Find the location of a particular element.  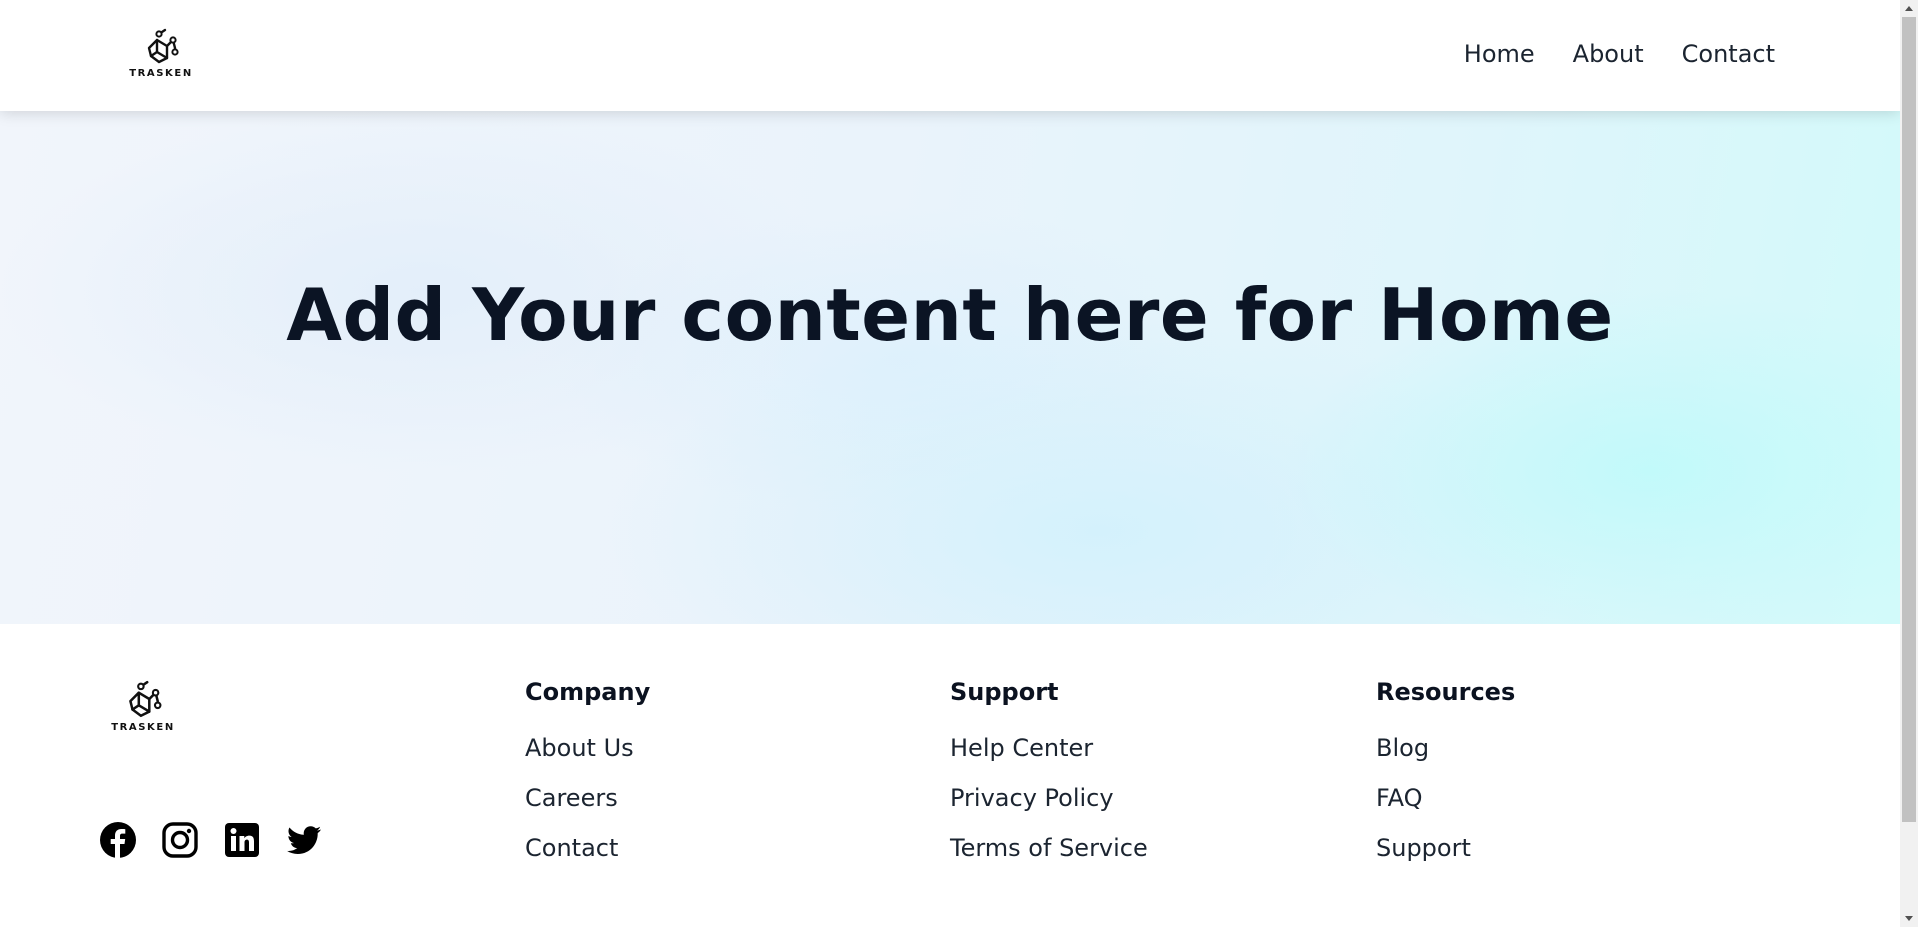

footer-link-about-us: About Us is located at coordinates (587, 748).